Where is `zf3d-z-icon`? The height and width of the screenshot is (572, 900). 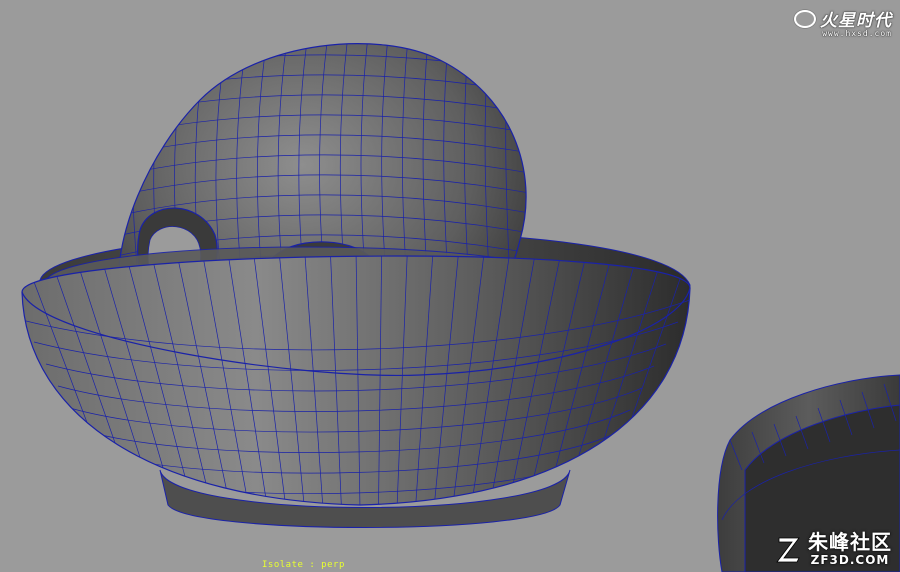
zf3d-z-icon is located at coordinates (788, 550).